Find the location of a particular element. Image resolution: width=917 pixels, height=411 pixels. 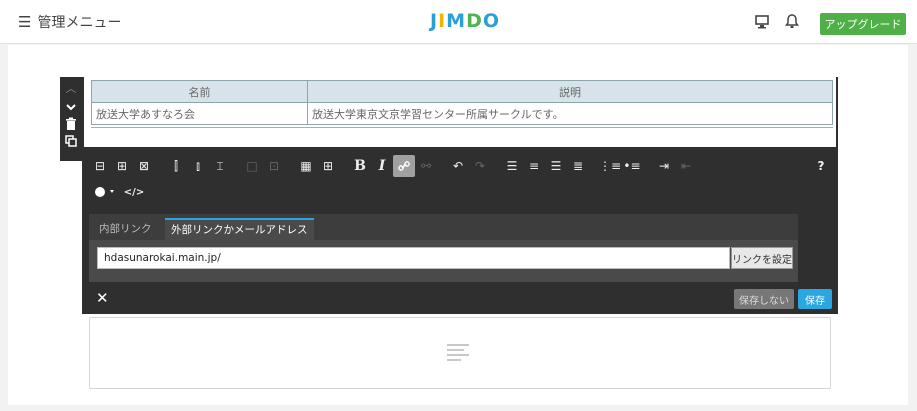

block-side-toolbar: ︿ is located at coordinates (71, 119).